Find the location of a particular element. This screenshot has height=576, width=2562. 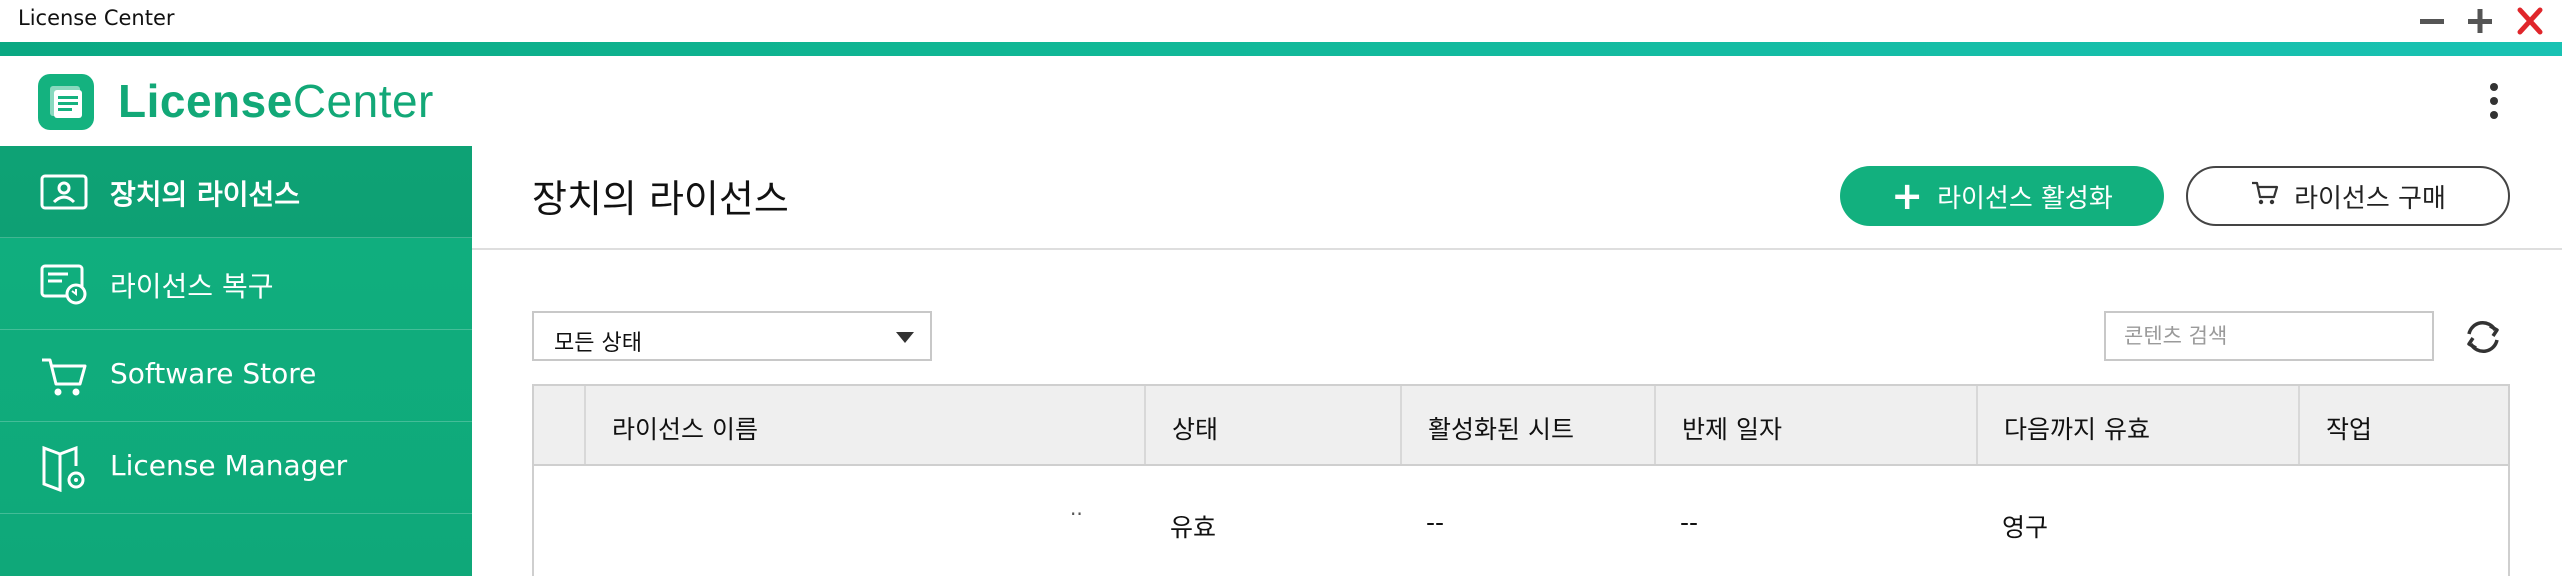

status-filter-value: 모든 상태 is located at coordinates (598, 343).